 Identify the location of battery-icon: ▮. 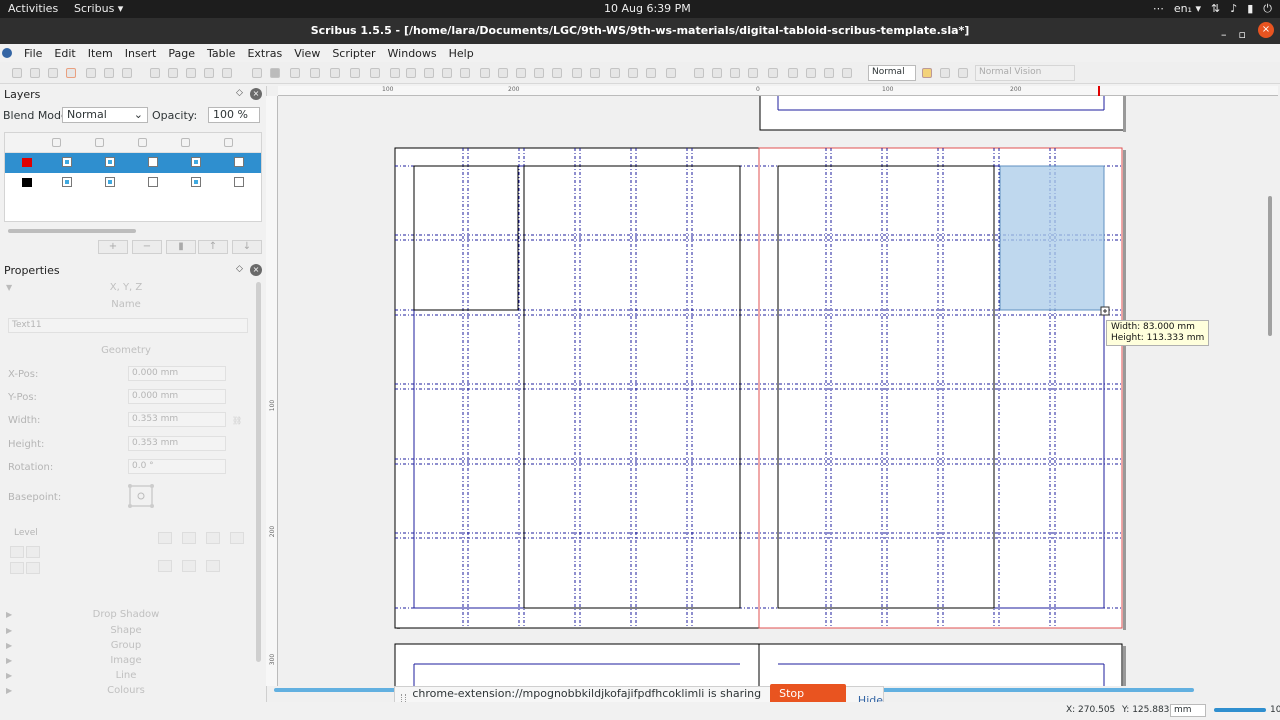
(1250, 9).